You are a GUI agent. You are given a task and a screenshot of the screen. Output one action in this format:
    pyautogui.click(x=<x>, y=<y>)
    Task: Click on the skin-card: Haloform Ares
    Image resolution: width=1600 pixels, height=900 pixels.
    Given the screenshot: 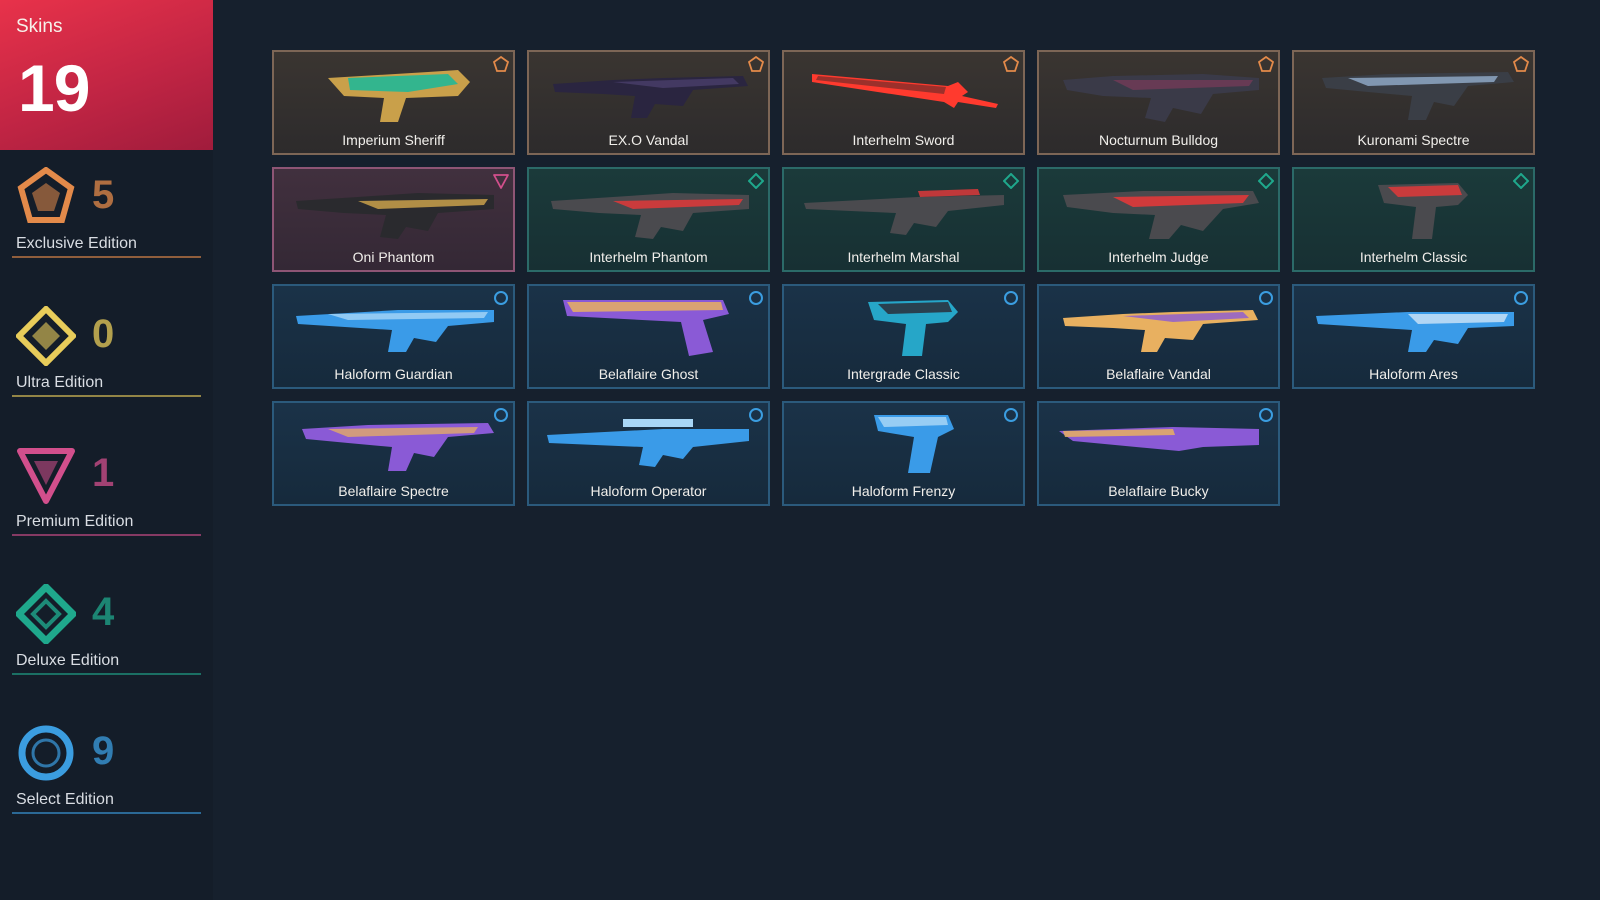 What is the action you would take?
    pyautogui.click(x=1413, y=336)
    